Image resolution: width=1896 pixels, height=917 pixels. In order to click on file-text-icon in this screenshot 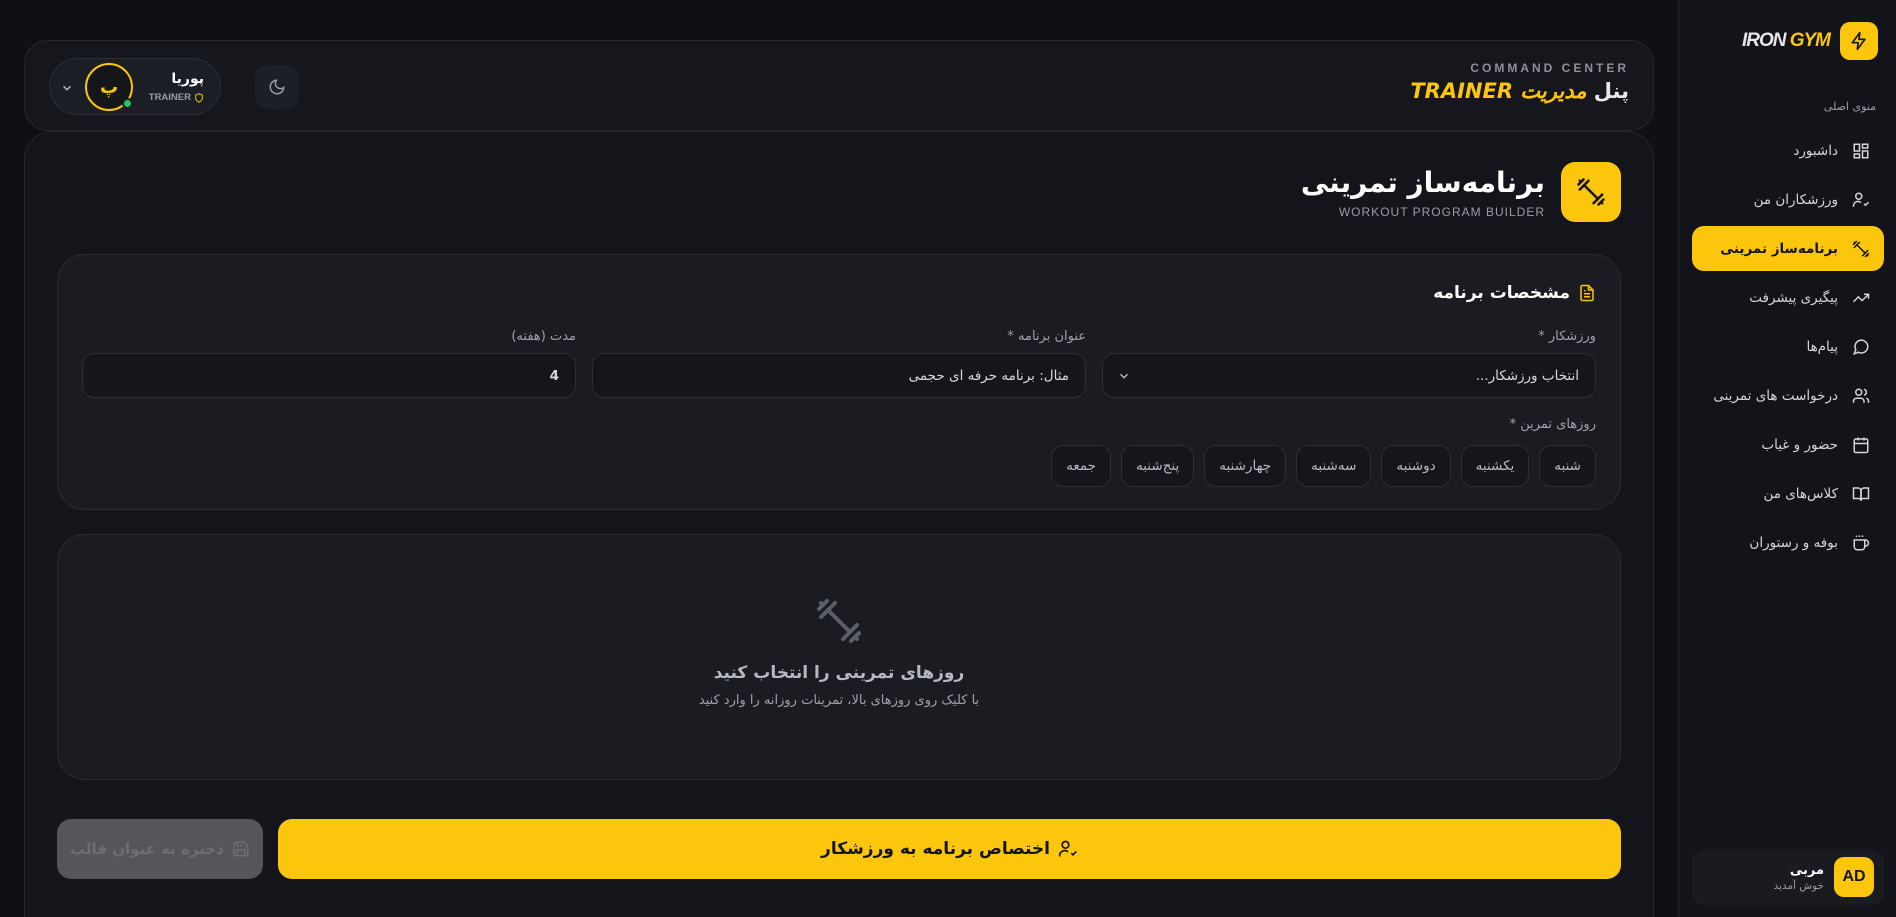, I will do `click(1587, 293)`.